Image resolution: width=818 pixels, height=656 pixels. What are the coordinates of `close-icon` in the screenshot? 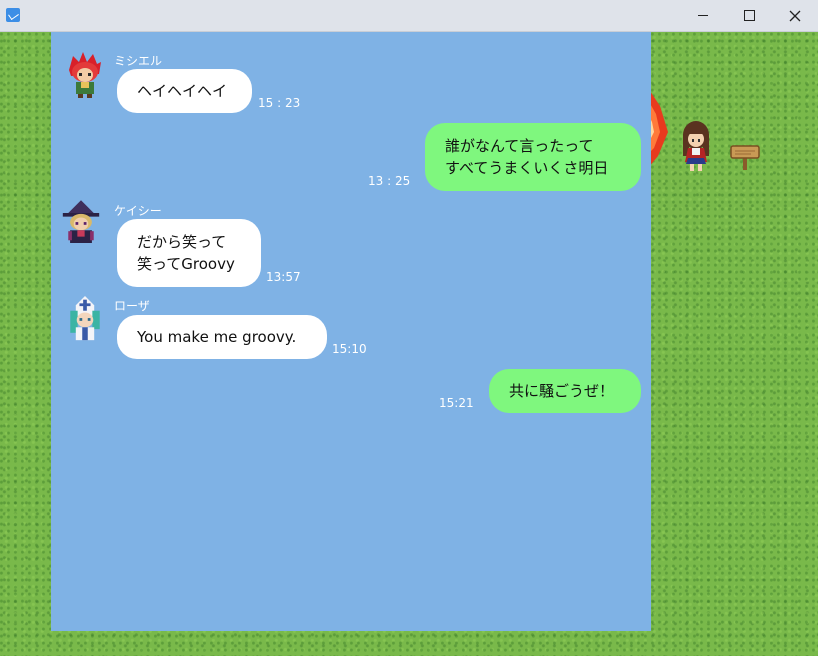 It's located at (795, 15).